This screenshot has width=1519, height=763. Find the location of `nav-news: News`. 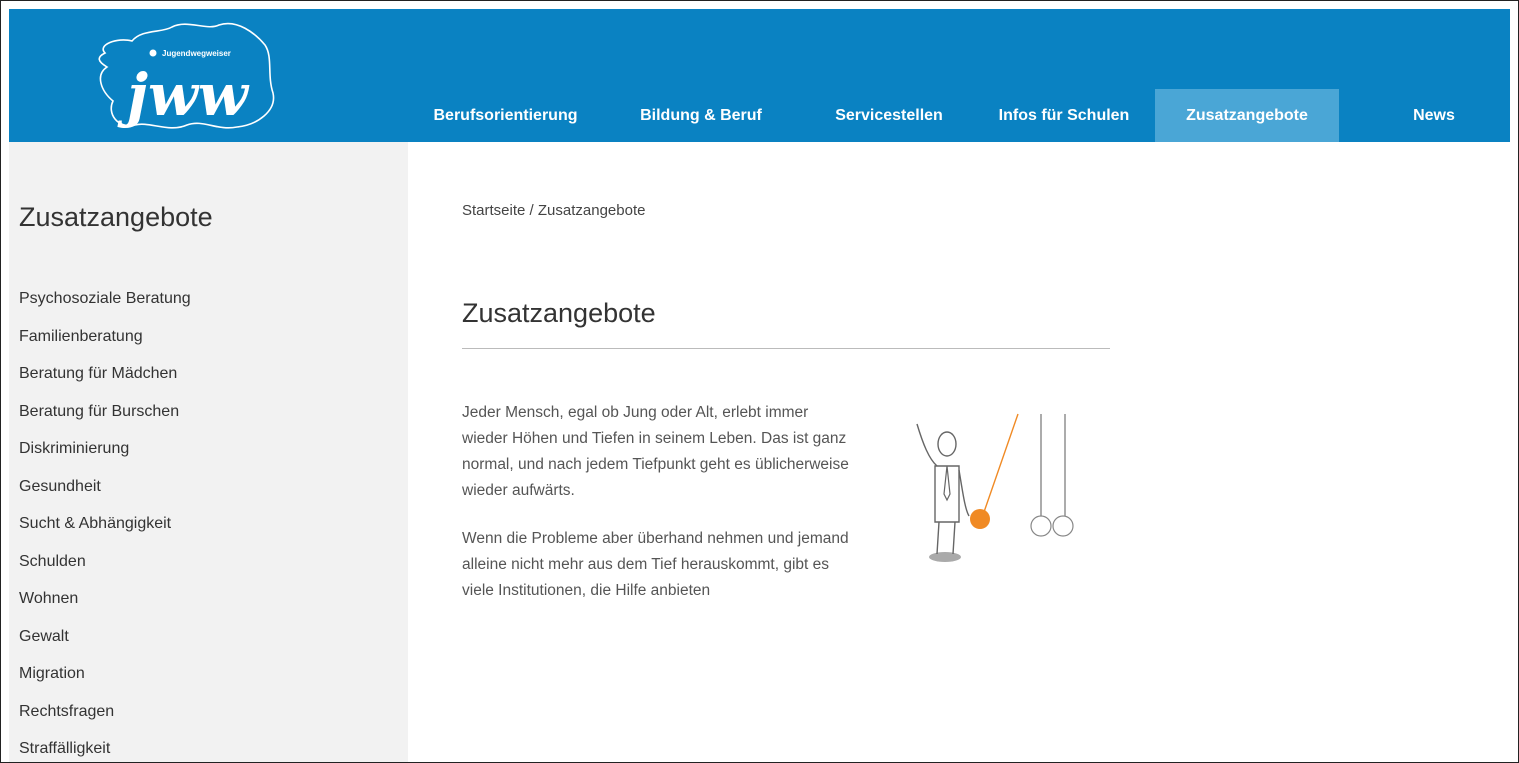

nav-news: News is located at coordinates (1428, 115).